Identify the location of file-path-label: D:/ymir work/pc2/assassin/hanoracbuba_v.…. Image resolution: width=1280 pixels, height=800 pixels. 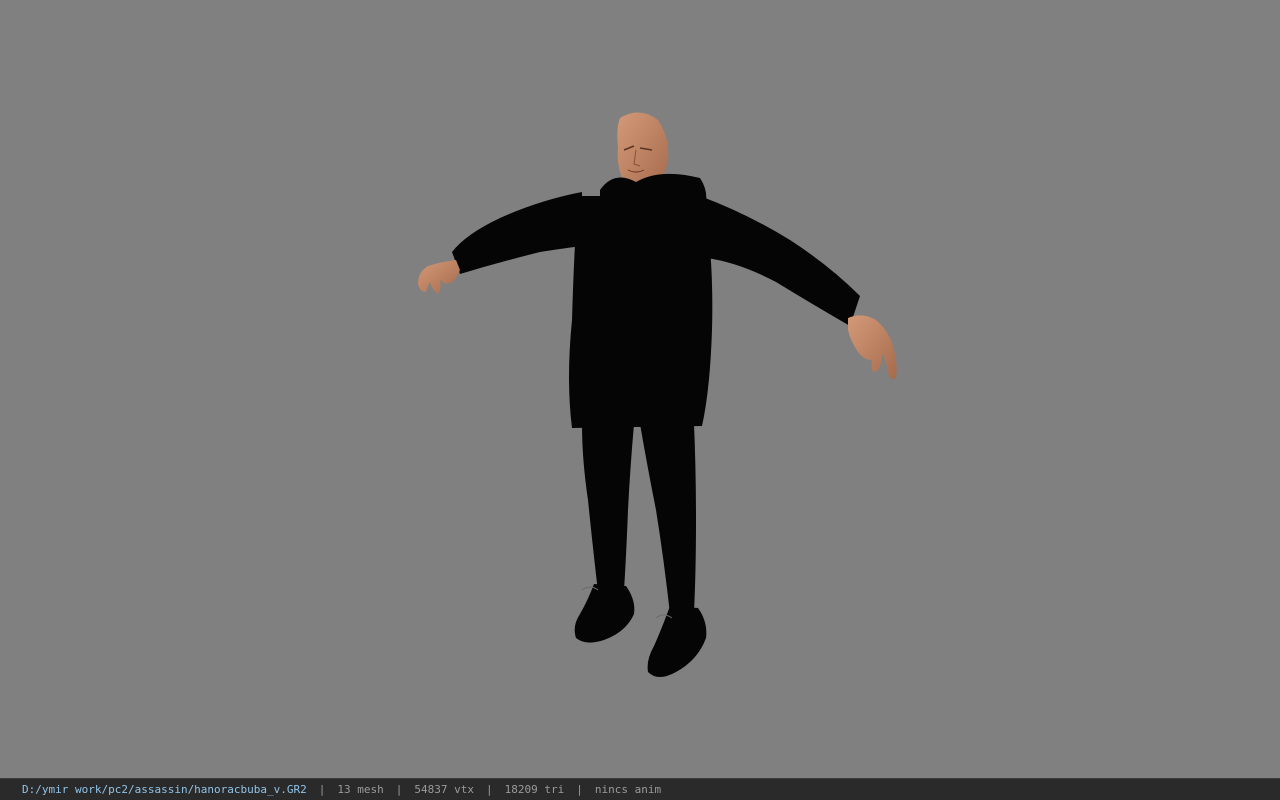
(164, 789).